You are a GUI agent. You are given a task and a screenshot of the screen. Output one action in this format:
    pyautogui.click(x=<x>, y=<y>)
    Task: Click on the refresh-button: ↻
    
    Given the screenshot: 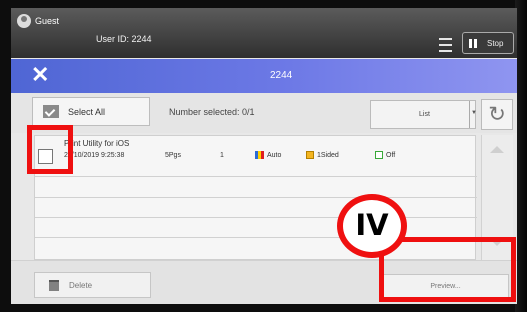 What is the action you would take?
    pyautogui.click(x=497, y=114)
    